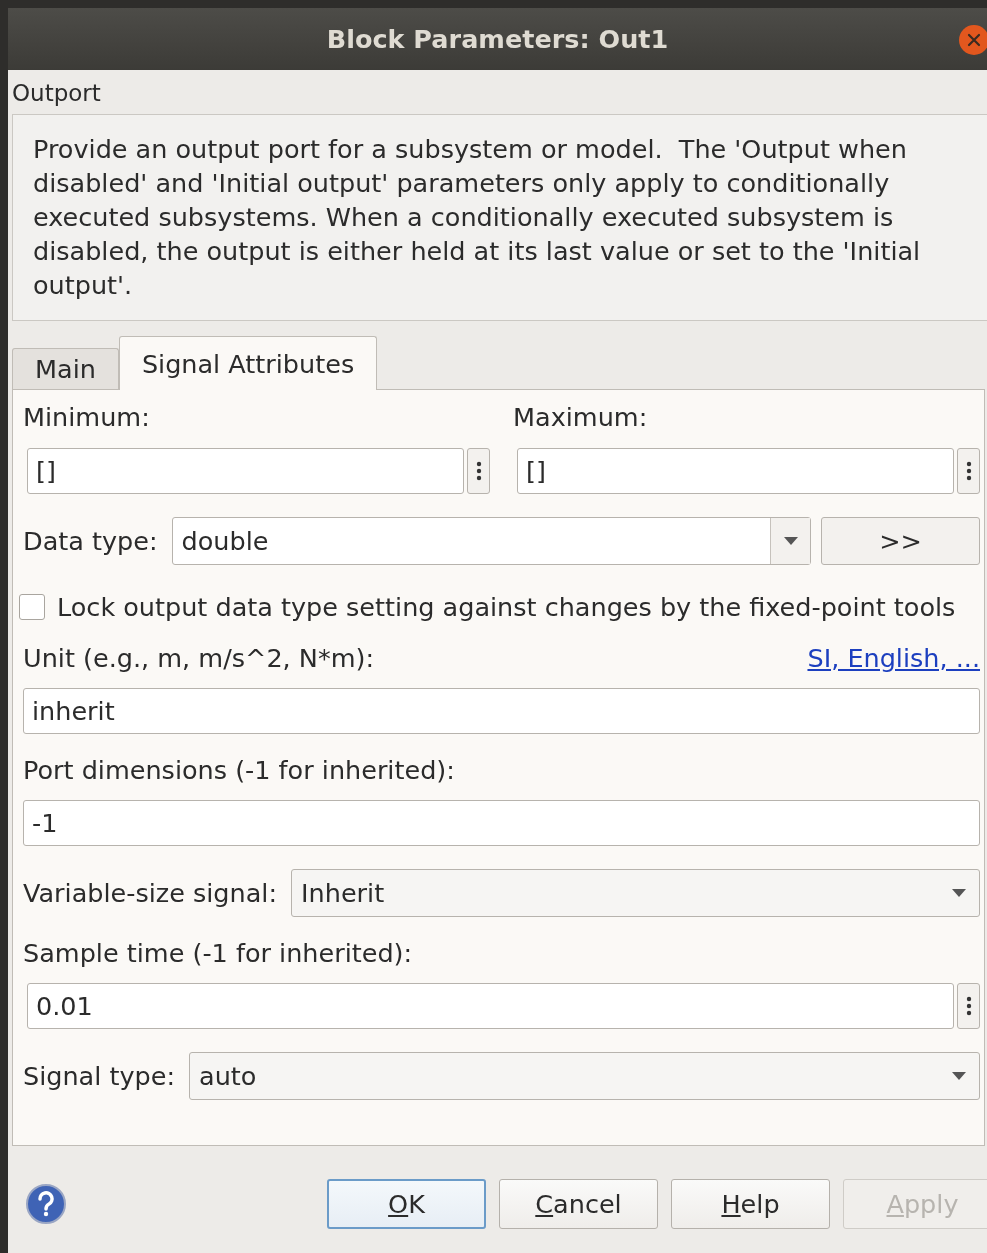 This screenshot has height=1253, width=987. I want to click on dialog-button: Cancel, so click(578, 1203).